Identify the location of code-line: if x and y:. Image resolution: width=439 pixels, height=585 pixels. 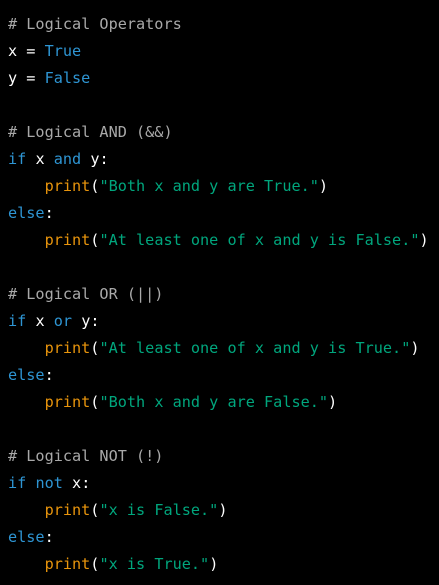
(58, 159).